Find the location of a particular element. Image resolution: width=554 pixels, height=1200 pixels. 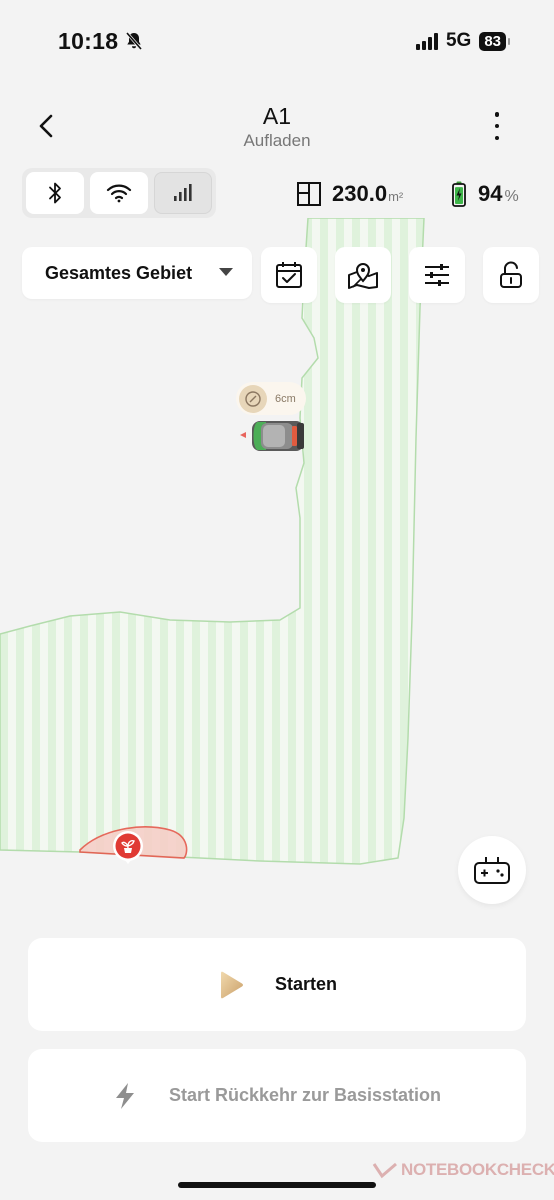

map-pin-icon is located at coordinates (363, 276).